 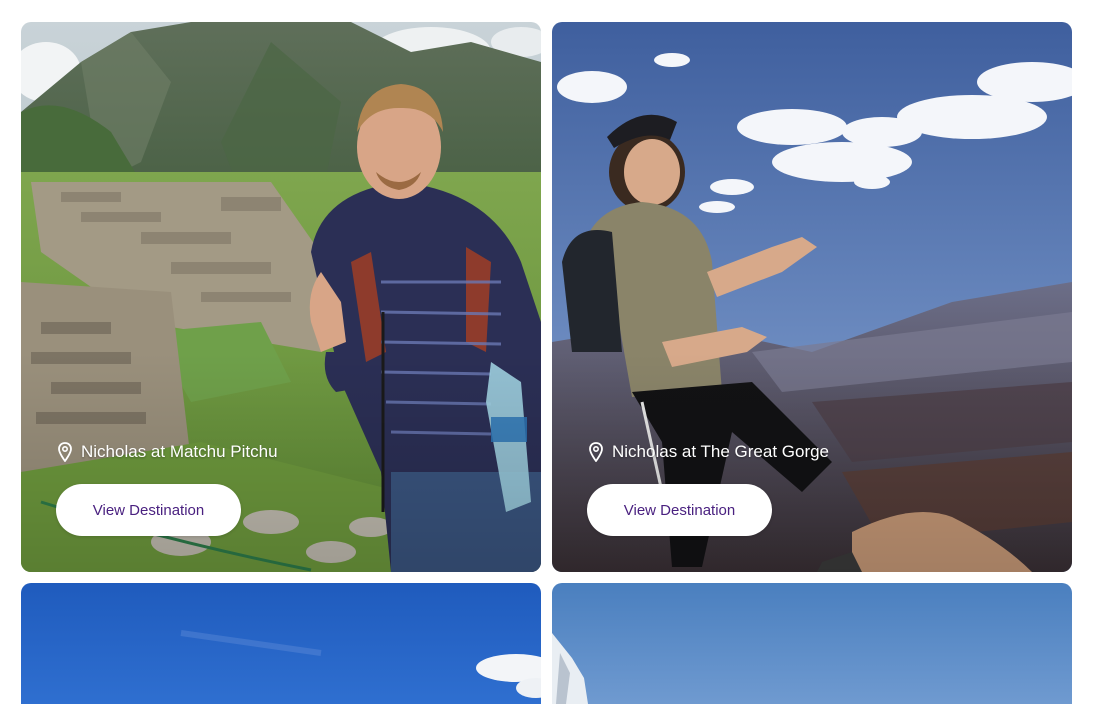 I want to click on destination-caption: Nicholas at Matchu Pitchu, so click(x=167, y=452).